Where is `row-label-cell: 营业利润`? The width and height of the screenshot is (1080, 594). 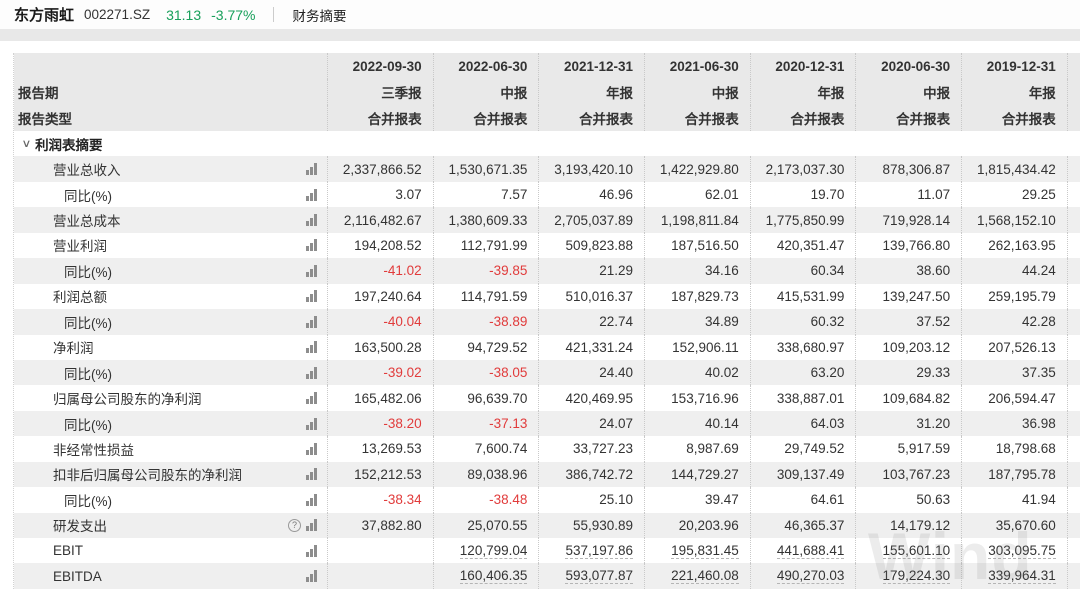
row-label-cell: 营业利润 is located at coordinates (171, 245).